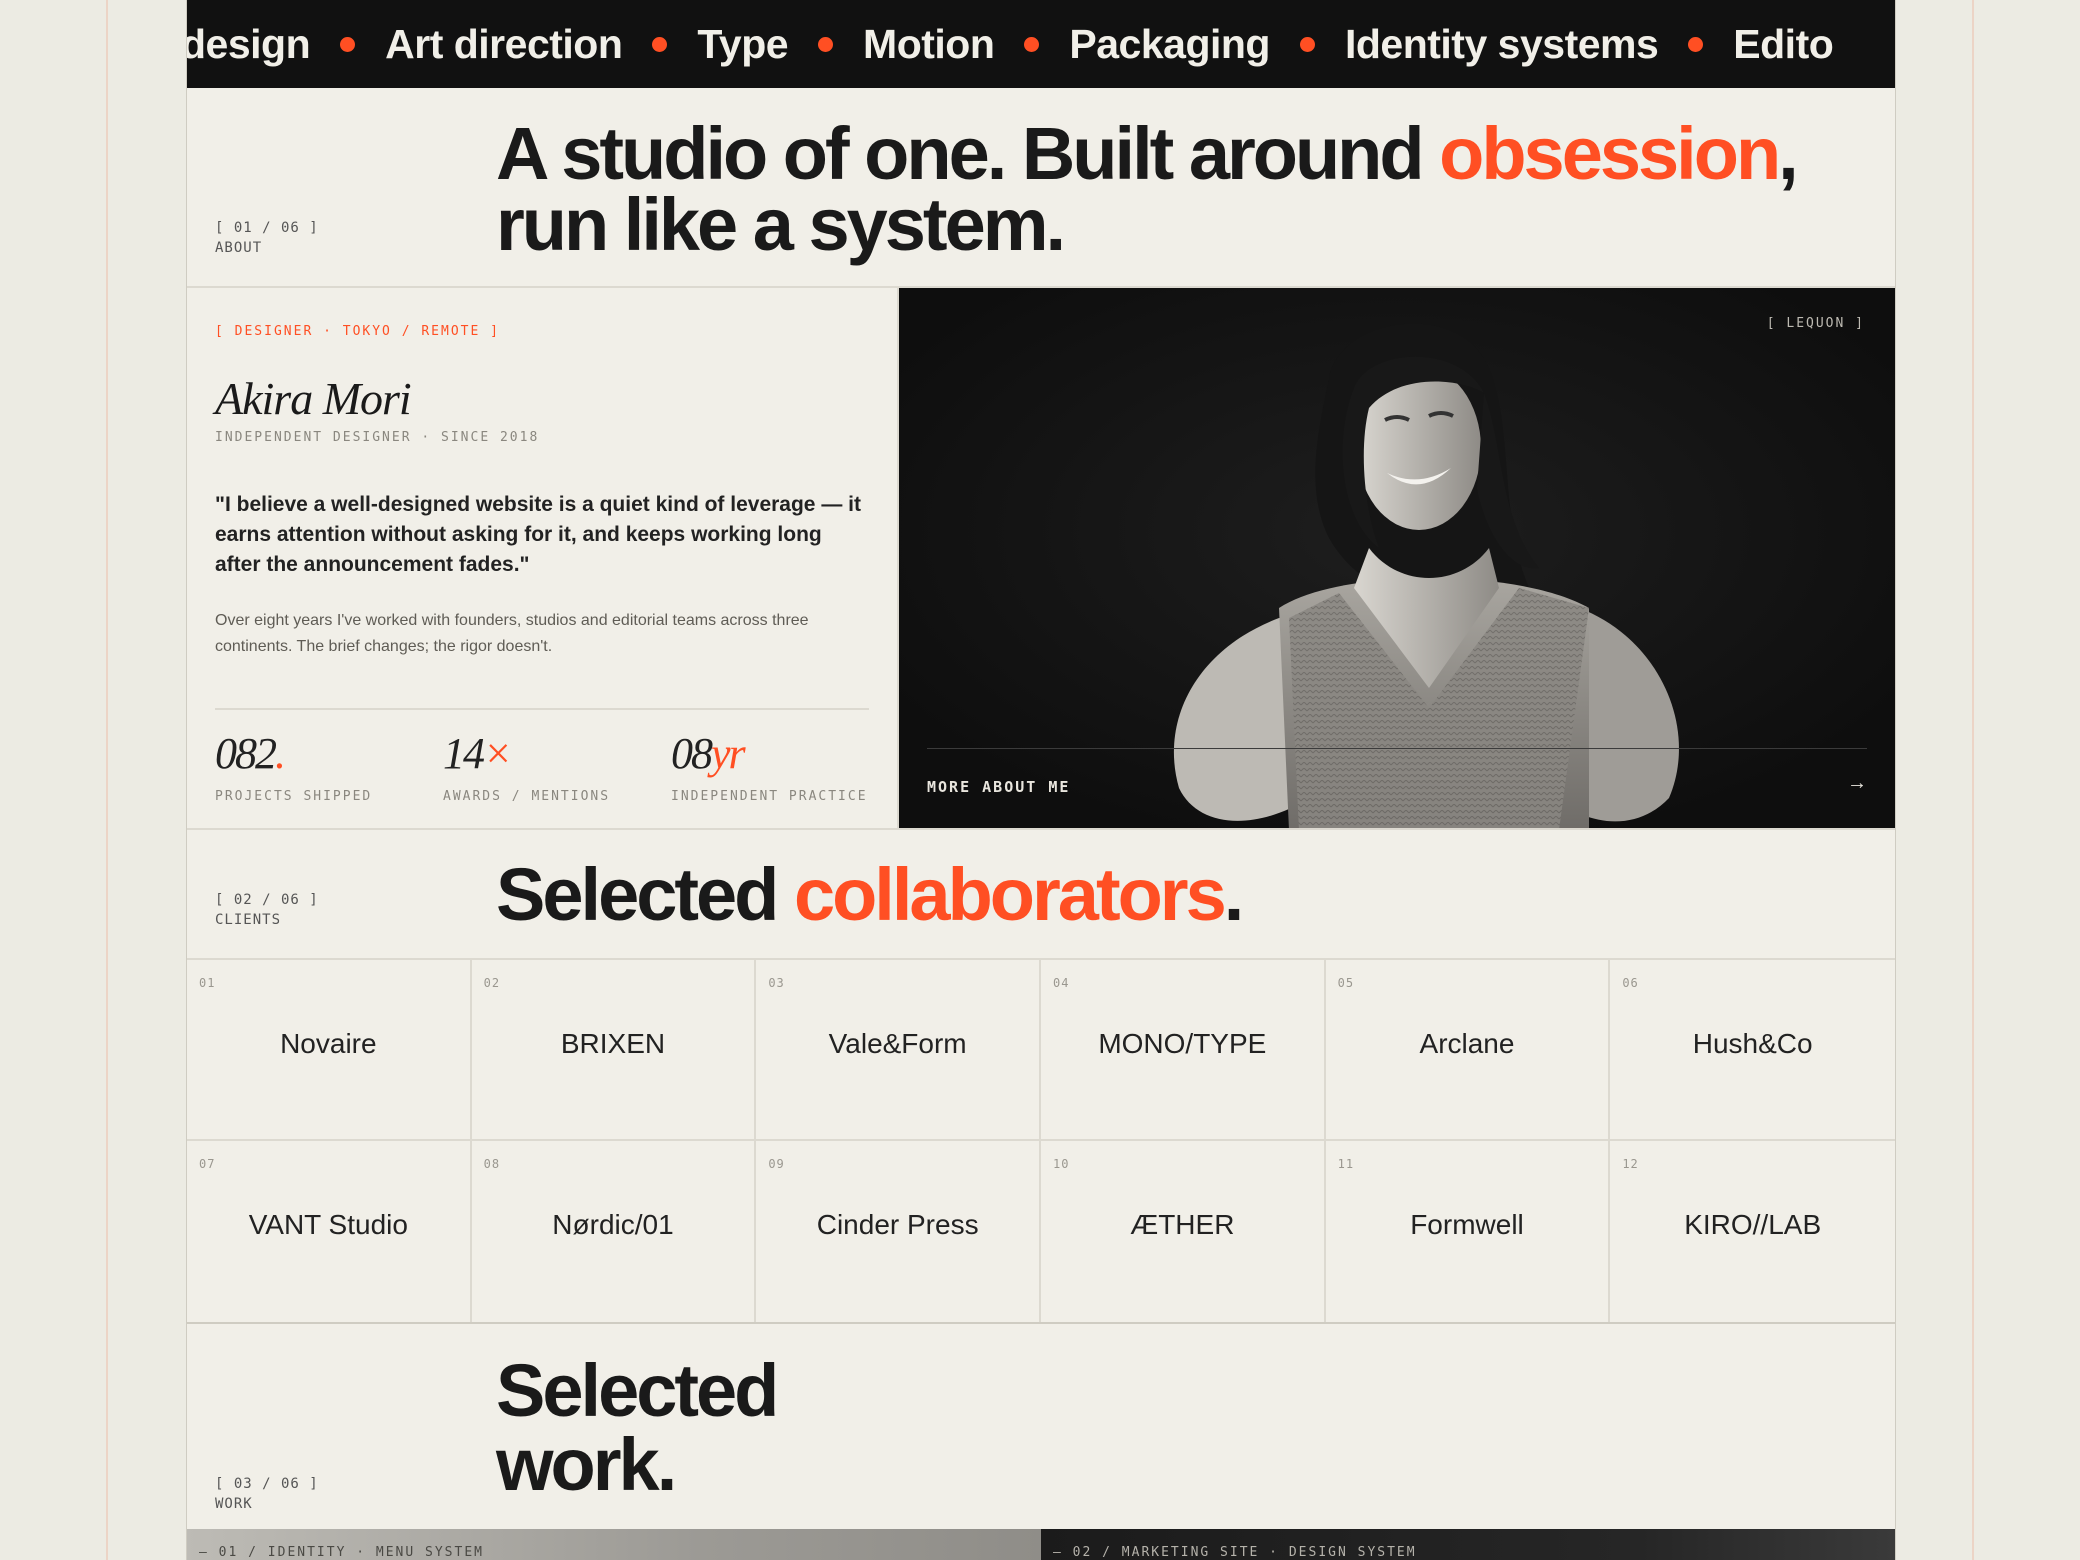 This screenshot has width=2080, height=1560. Describe the element at coordinates (1973, 780) in the screenshot. I see `page-guide-right` at that location.